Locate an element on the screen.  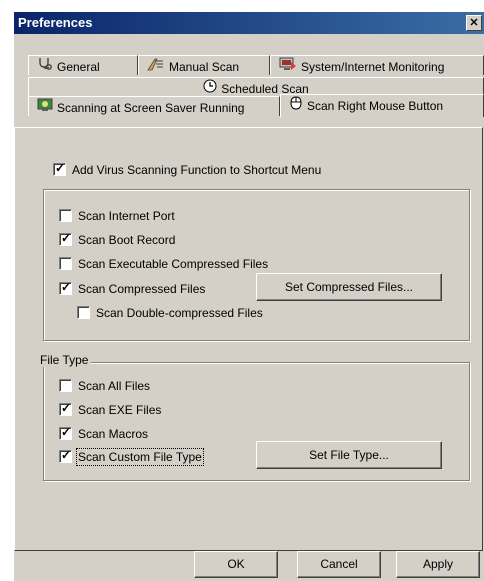
tab-manual-scan: Manual Scan is located at coordinates (204, 65).